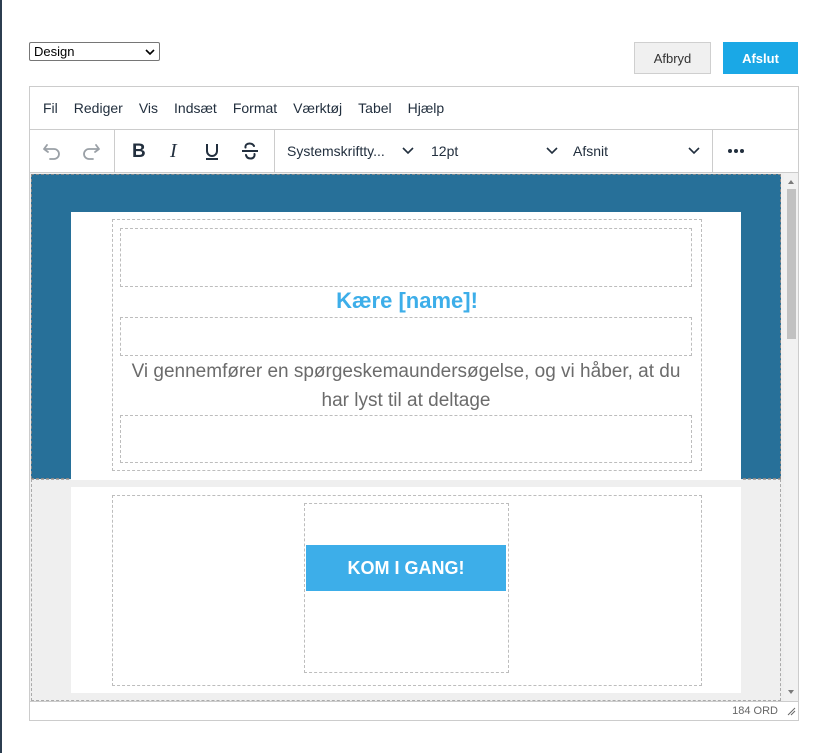 This screenshot has height=753, width=822. Describe the element at coordinates (426, 108) in the screenshot. I see `menu-help: Hjælp` at that location.